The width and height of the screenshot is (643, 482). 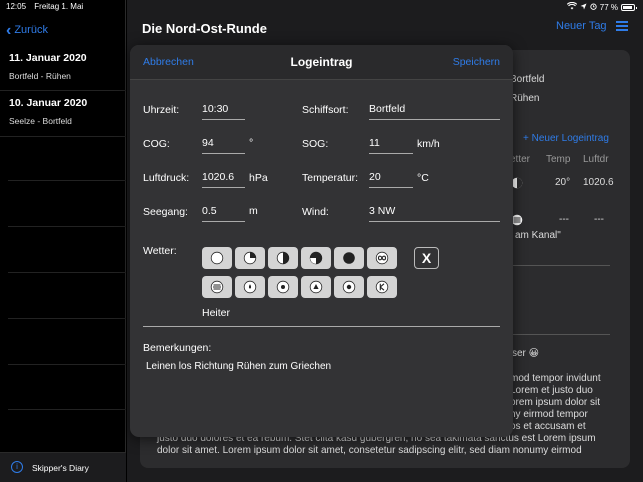 I want to click on bg-lorem-line: orem ipsum dolor sit, so click(x=555, y=402).